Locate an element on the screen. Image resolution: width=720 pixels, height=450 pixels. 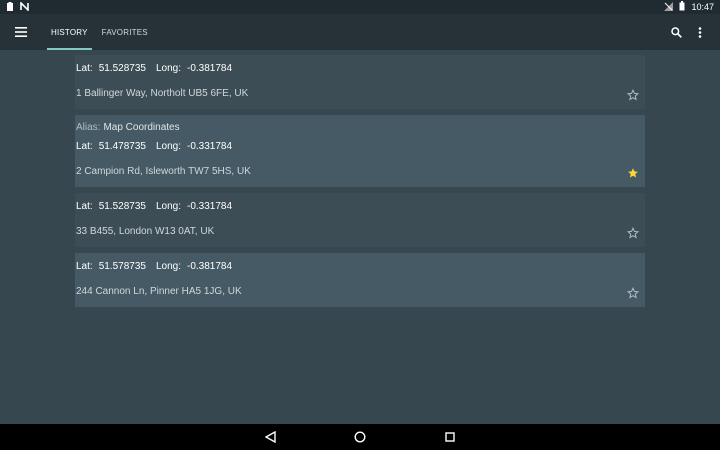
tab-history: HISTORY is located at coordinates (69, 32).